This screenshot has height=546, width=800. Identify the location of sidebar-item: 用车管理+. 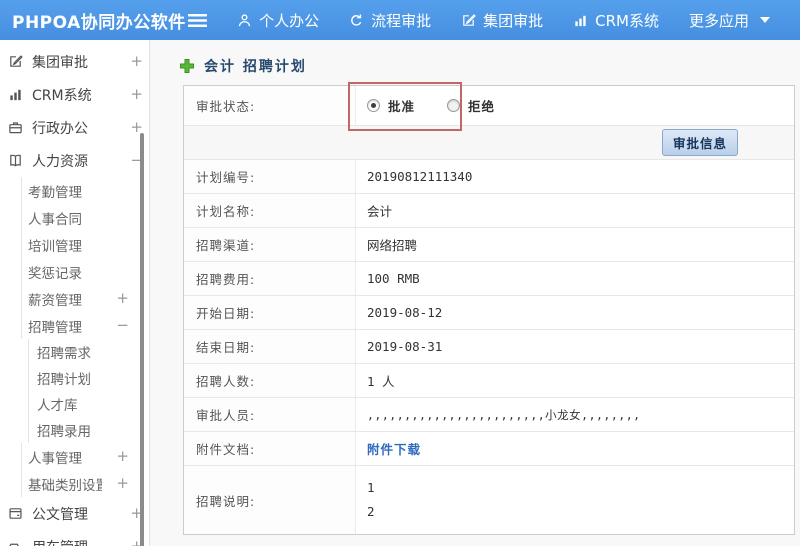
(74, 538).